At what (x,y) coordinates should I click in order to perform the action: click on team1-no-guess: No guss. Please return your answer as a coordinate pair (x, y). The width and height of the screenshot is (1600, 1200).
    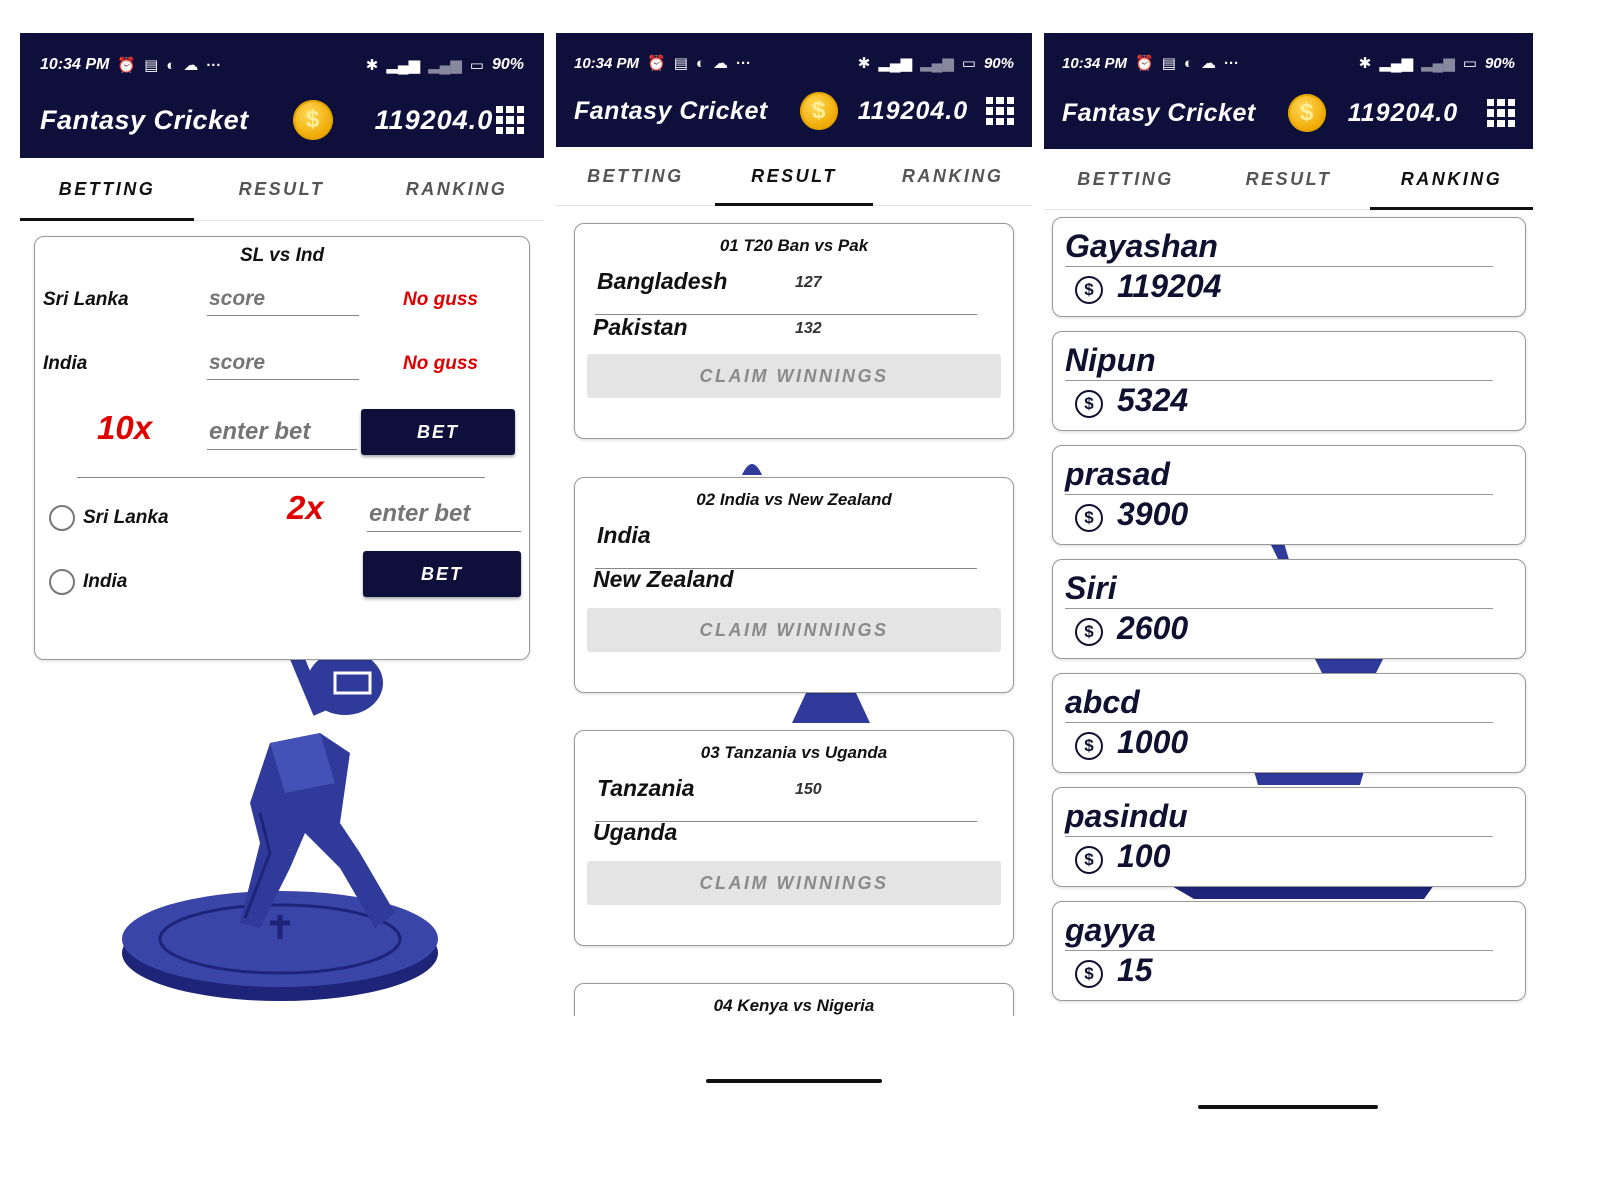
    Looking at the image, I should click on (440, 299).